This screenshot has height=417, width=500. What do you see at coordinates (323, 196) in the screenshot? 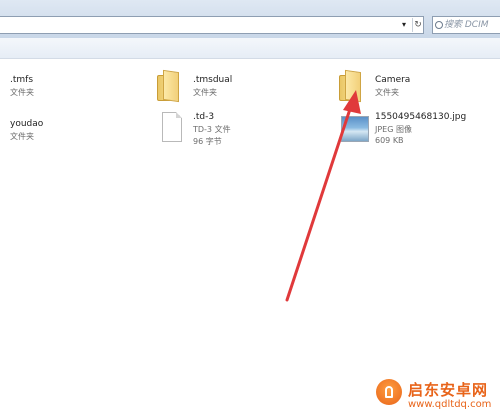
I see `annotation-arrow` at bounding box center [323, 196].